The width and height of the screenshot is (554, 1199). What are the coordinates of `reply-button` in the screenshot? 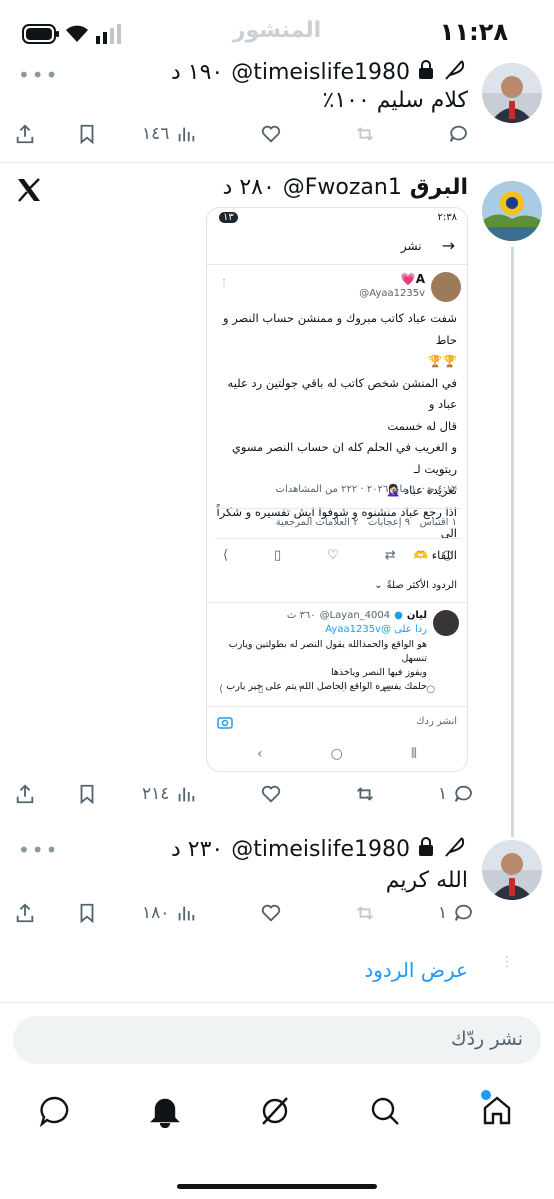 It's located at (456, 134).